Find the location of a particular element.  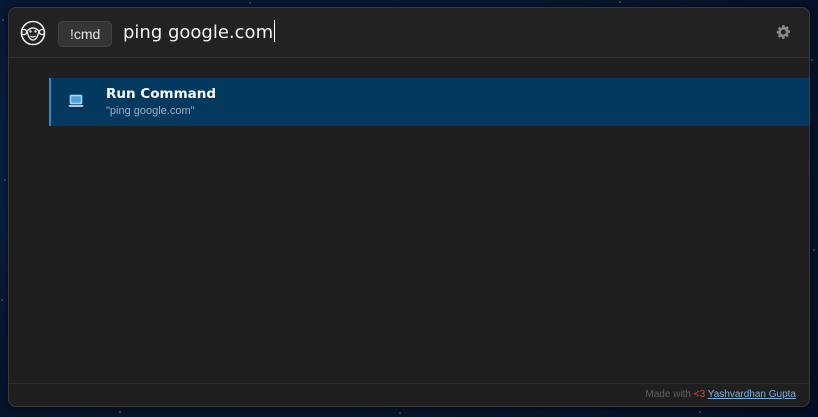

gear-icon is located at coordinates (783, 32).